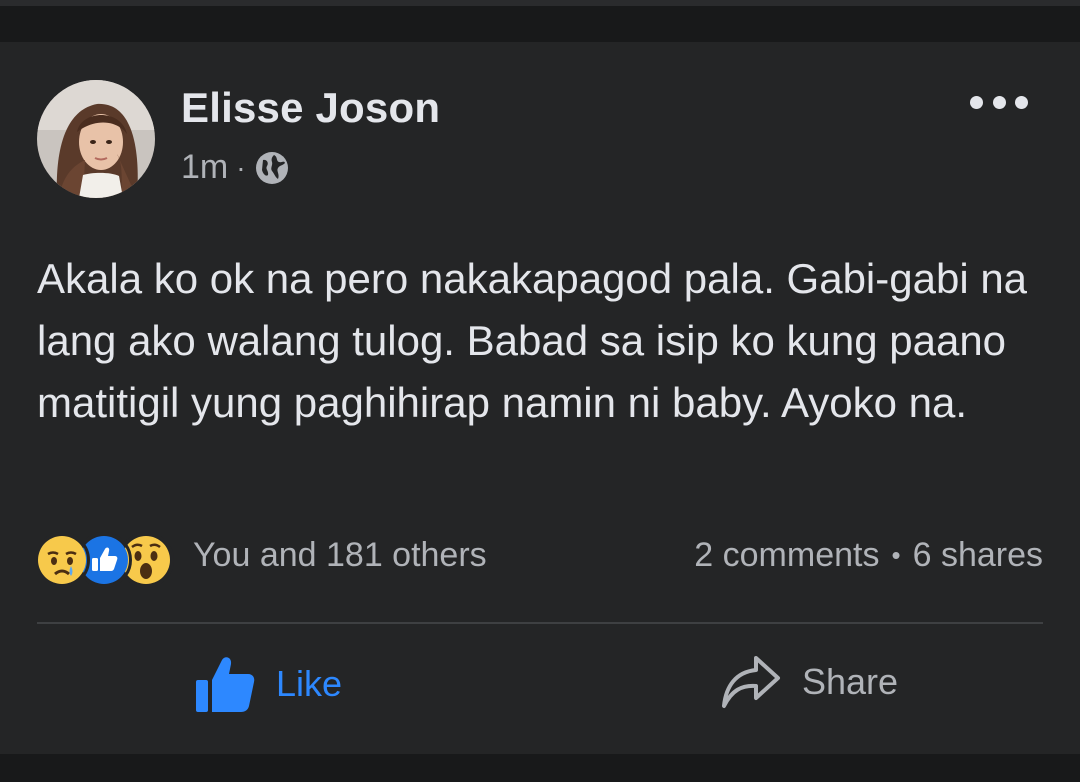  What do you see at coordinates (540, 623) in the screenshot?
I see `divider` at bounding box center [540, 623].